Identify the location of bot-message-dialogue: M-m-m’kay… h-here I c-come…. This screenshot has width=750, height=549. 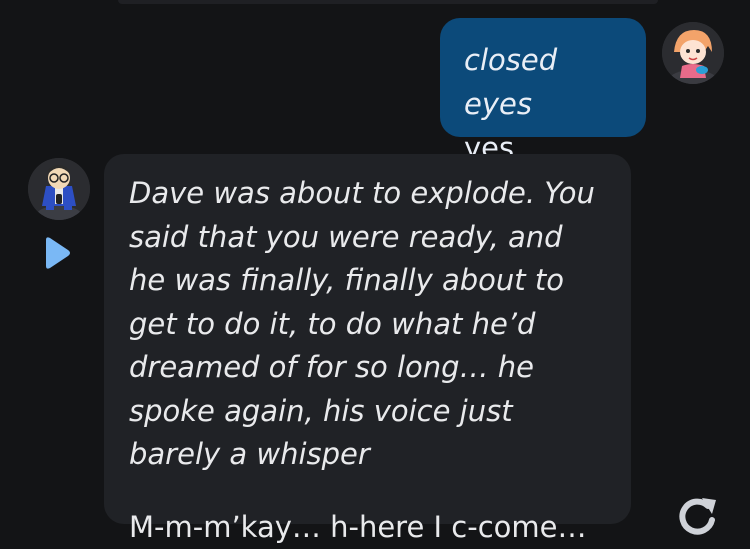
(358, 526).